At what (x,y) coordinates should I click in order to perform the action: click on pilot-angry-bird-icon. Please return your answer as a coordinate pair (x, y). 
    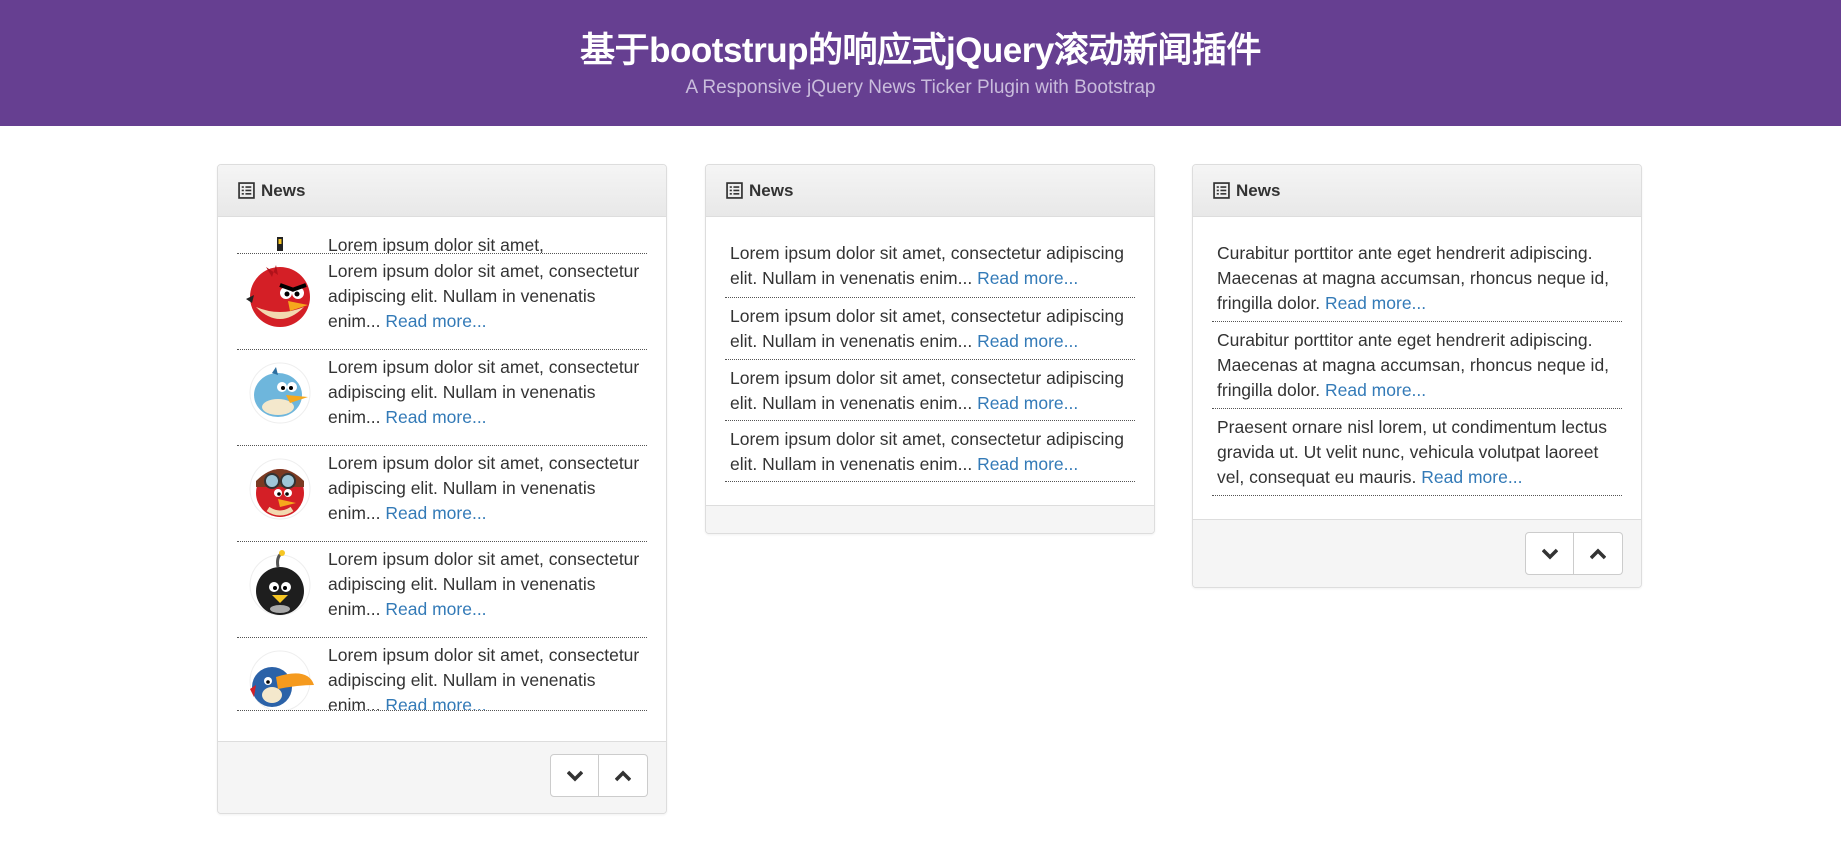
    Looking at the image, I should click on (280, 489).